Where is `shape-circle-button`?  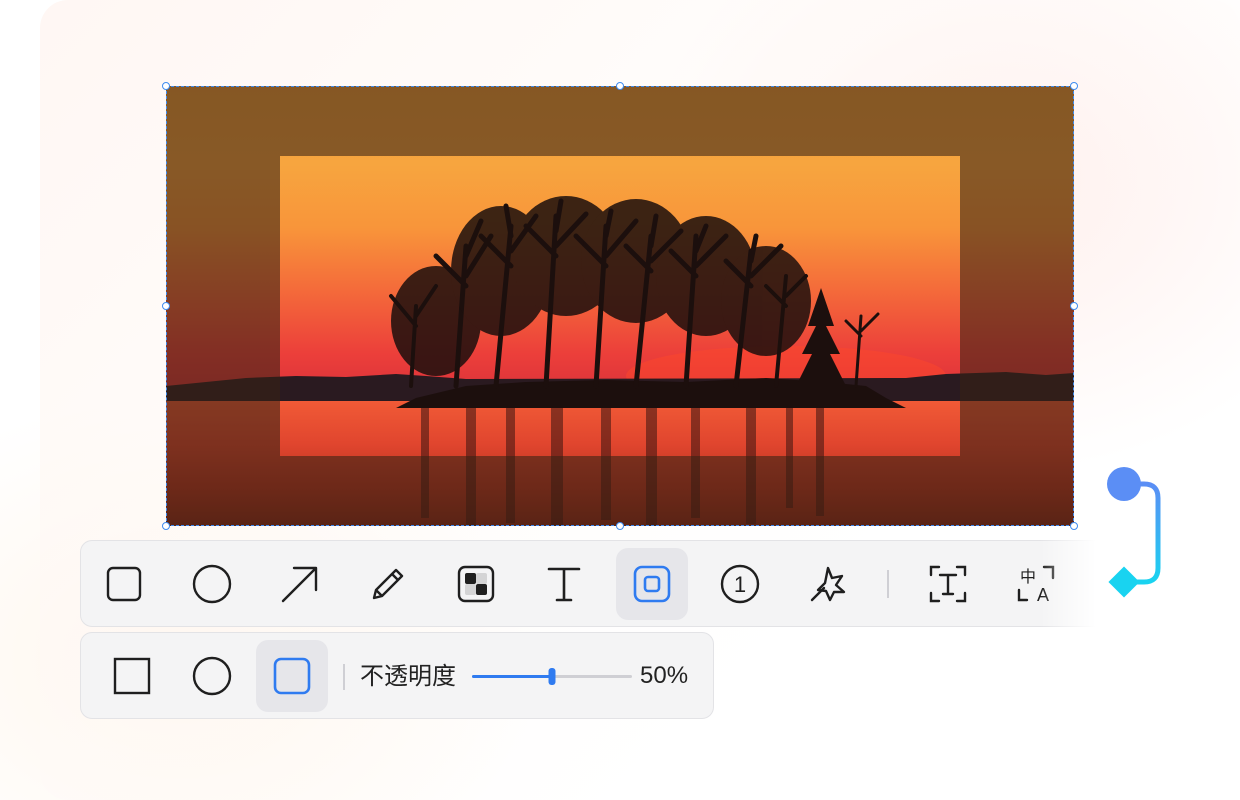
shape-circle-button is located at coordinates (212, 676).